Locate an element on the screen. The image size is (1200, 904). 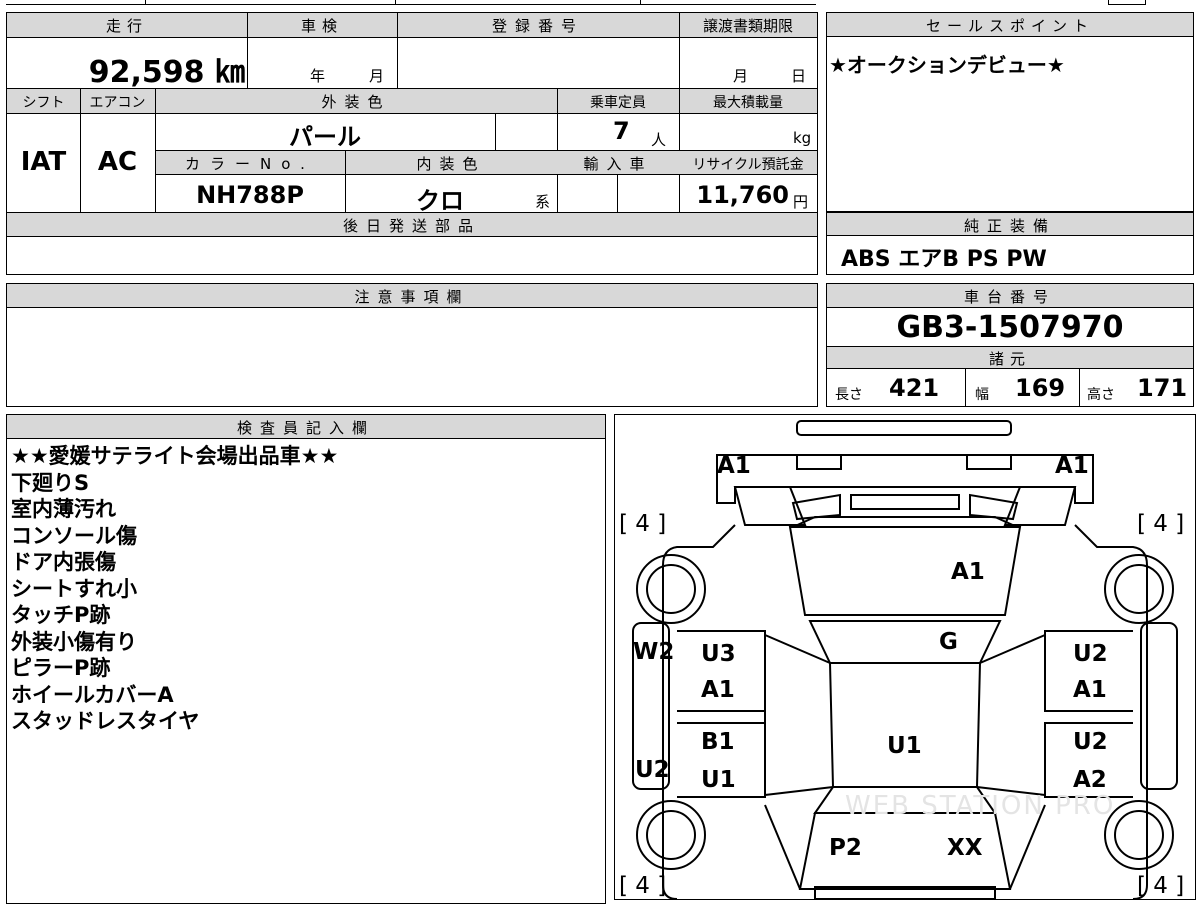
left-rear-fender-label: U2 is located at coordinates (652, 770).